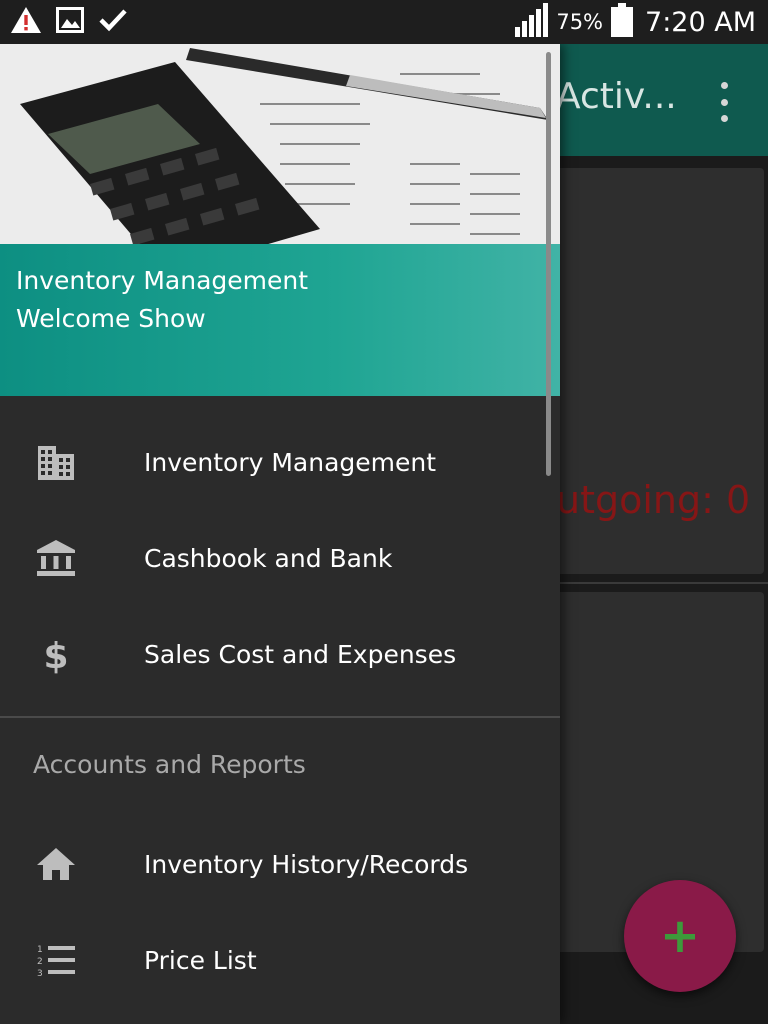 Image resolution: width=768 pixels, height=1024 pixels. What do you see at coordinates (56, 462) in the screenshot?
I see `building-icon` at bounding box center [56, 462].